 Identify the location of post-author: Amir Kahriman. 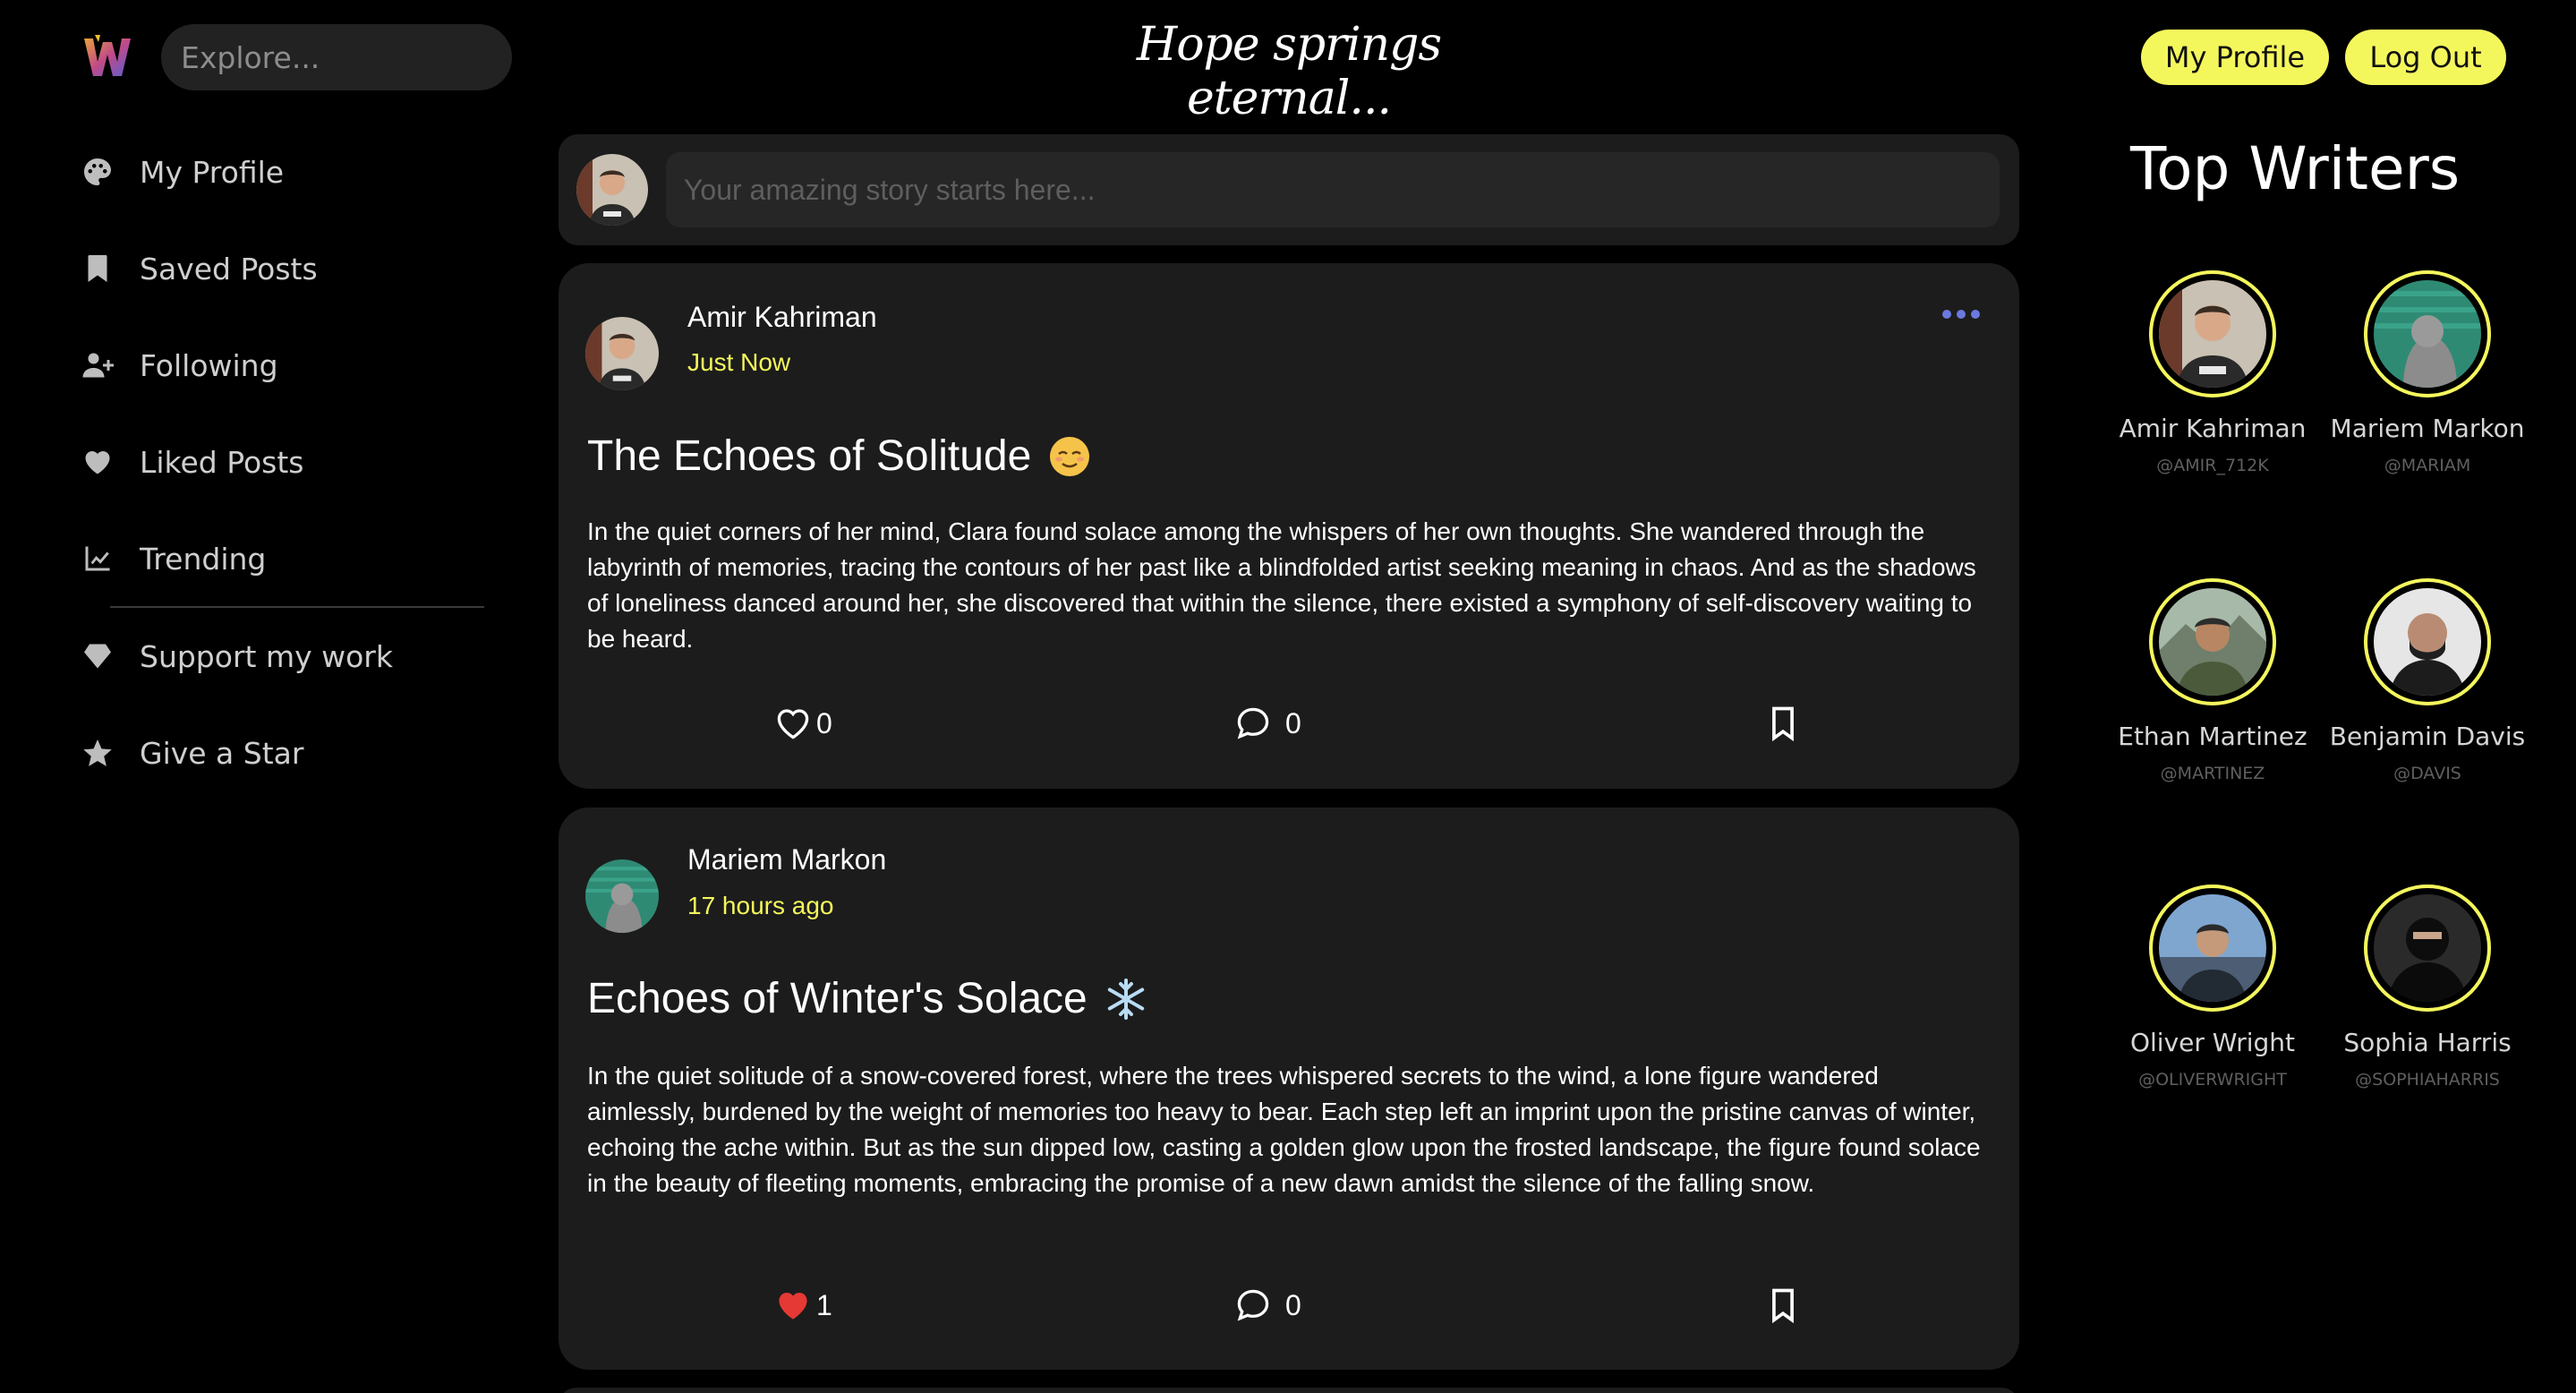
(782, 317).